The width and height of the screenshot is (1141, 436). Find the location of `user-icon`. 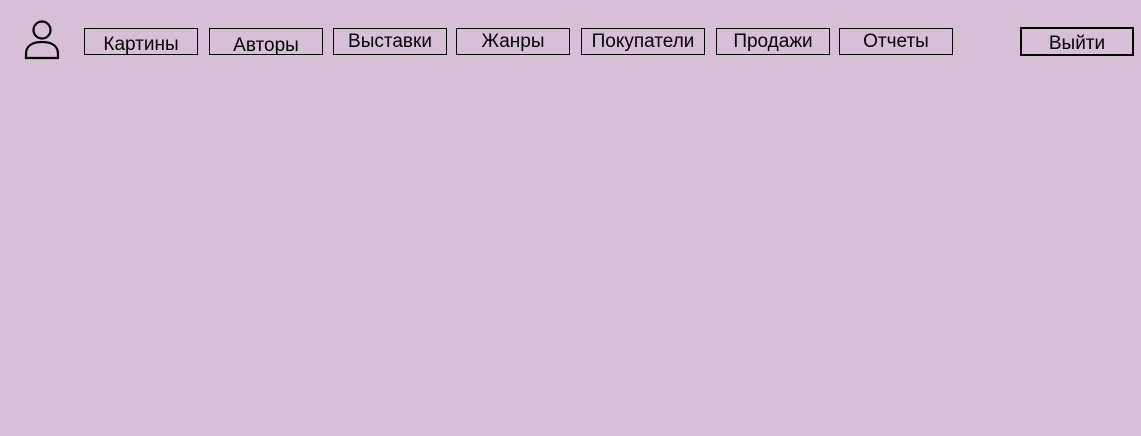

user-icon is located at coordinates (43, 40).